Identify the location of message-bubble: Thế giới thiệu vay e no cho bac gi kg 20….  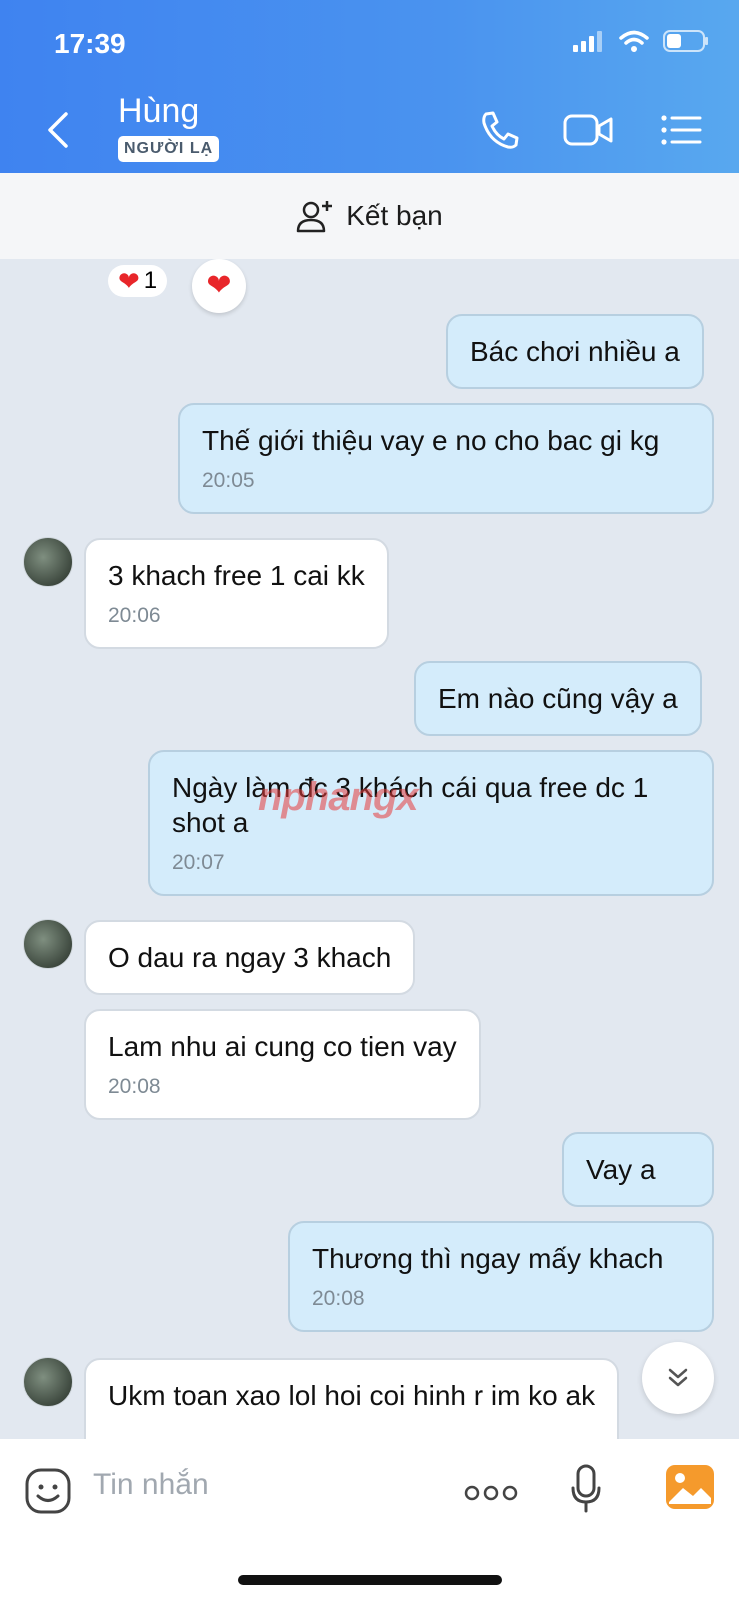
(446, 459).